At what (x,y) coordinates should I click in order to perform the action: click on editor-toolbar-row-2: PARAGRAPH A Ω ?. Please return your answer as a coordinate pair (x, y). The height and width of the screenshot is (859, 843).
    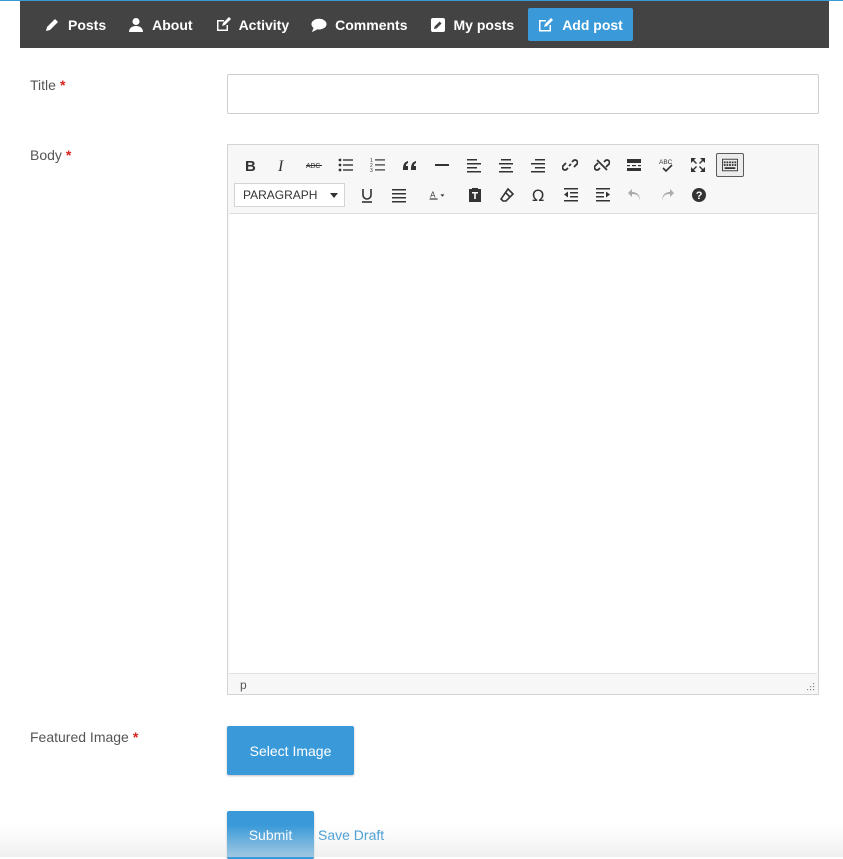
    Looking at the image, I should click on (474, 195).